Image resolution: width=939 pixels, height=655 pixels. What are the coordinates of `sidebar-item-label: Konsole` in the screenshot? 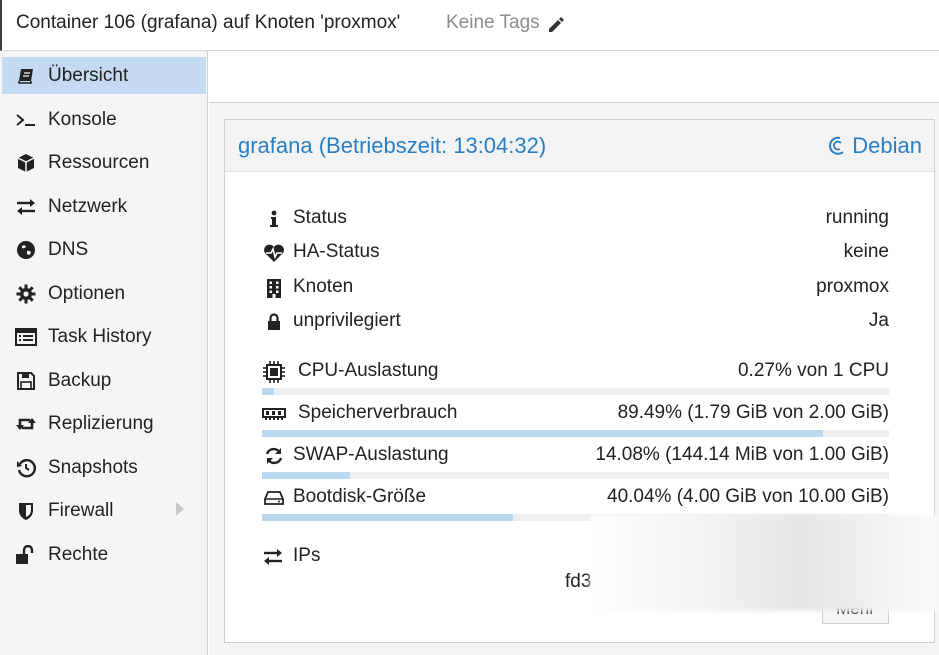 It's located at (82, 119).